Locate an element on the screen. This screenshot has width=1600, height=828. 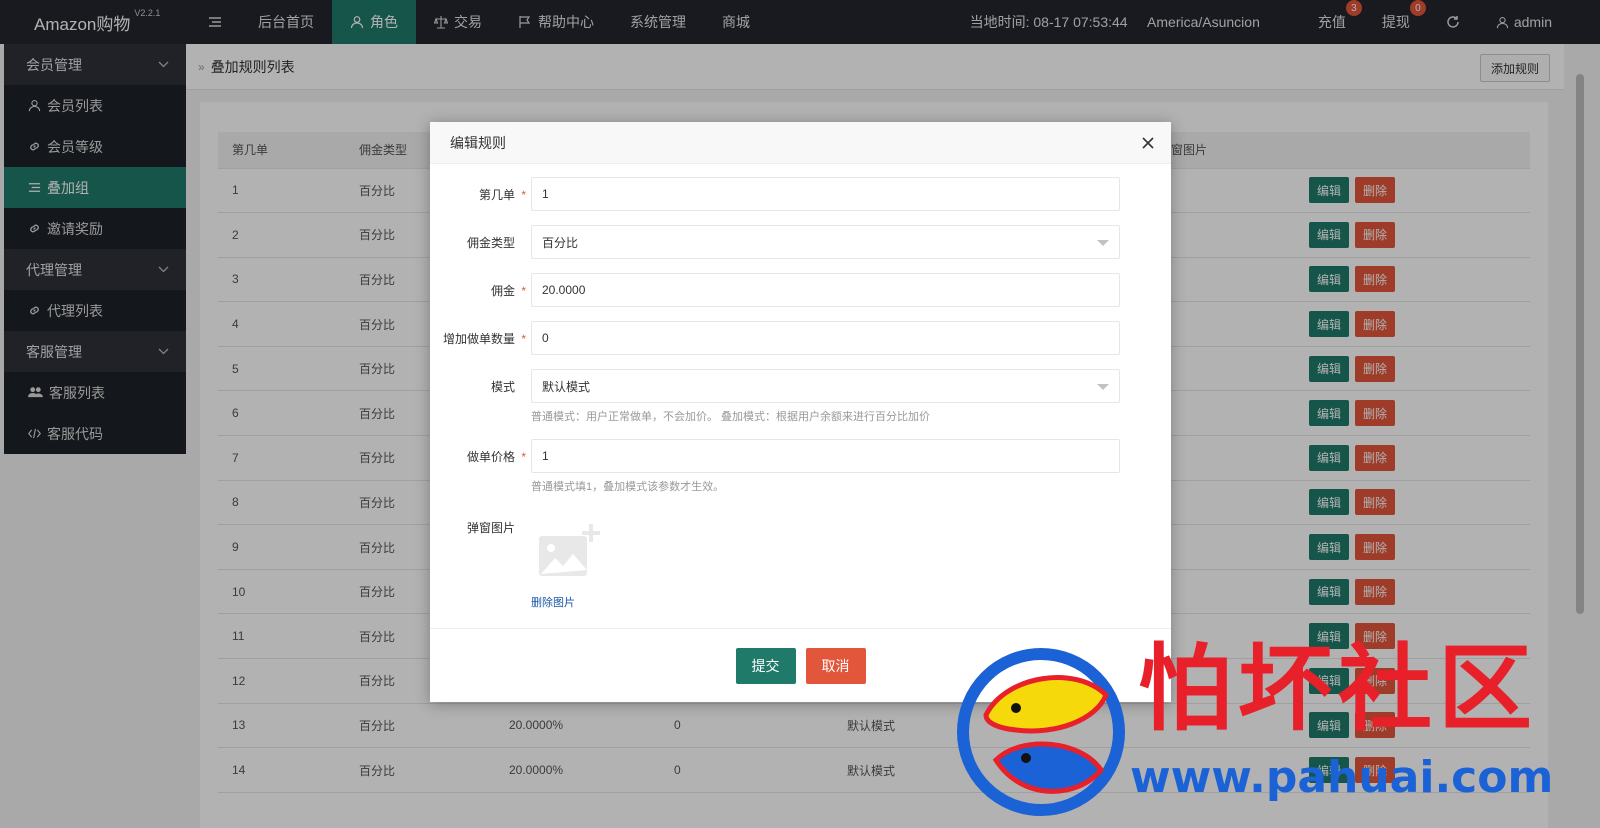
form-label: 增加做单数量 * is located at coordinates (480, 338).